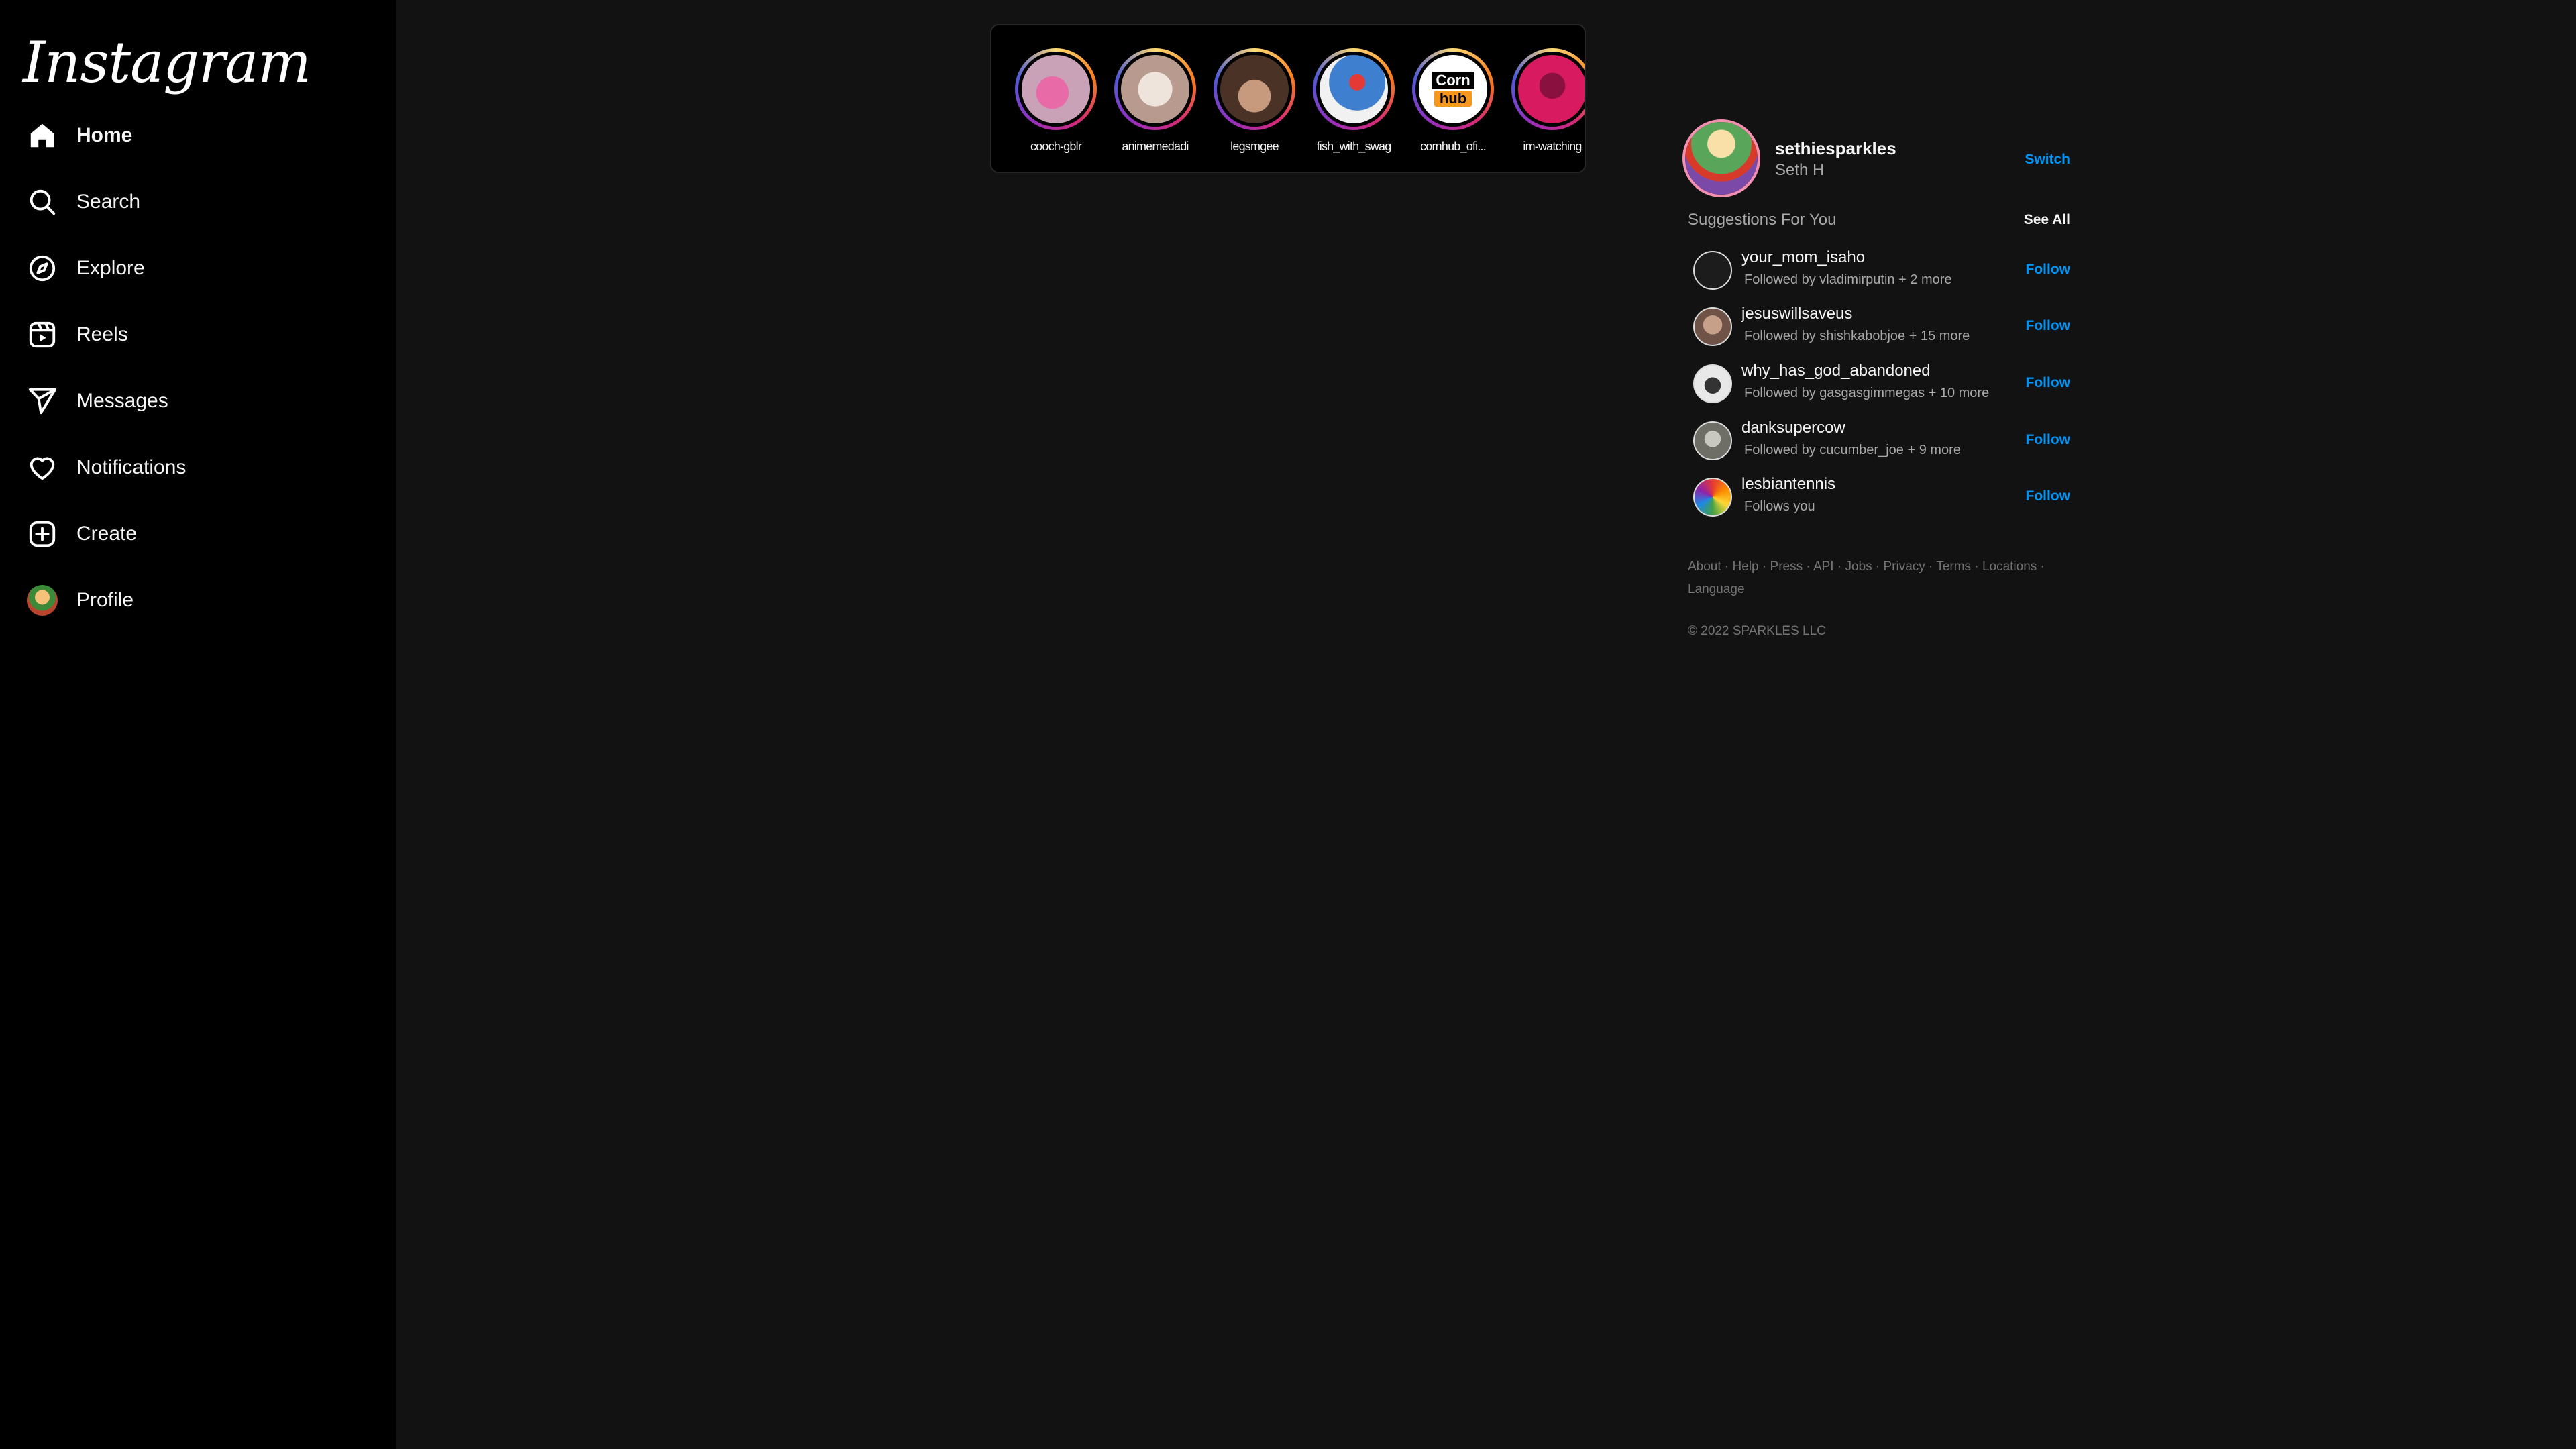 The width and height of the screenshot is (2576, 1449). I want to click on current-full-name: Seth H, so click(1800, 170).